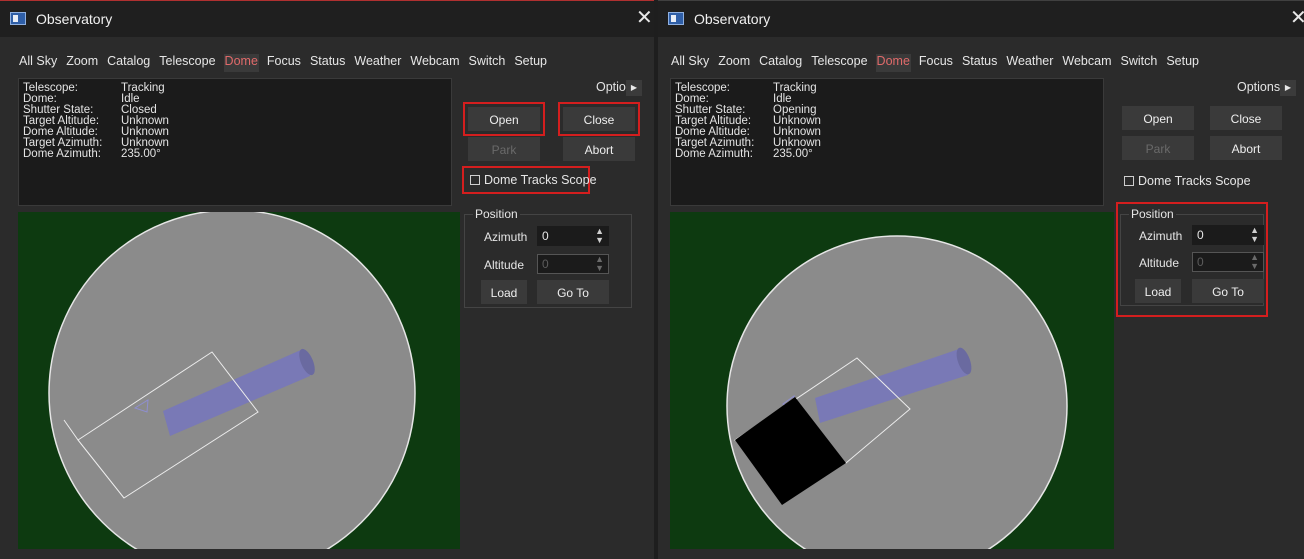 This screenshot has width=1304, height=559. What do you see at coordinates (1259, 87) in the screenshot?
I see `options-label: Options` at bounding box center [1259, 87].